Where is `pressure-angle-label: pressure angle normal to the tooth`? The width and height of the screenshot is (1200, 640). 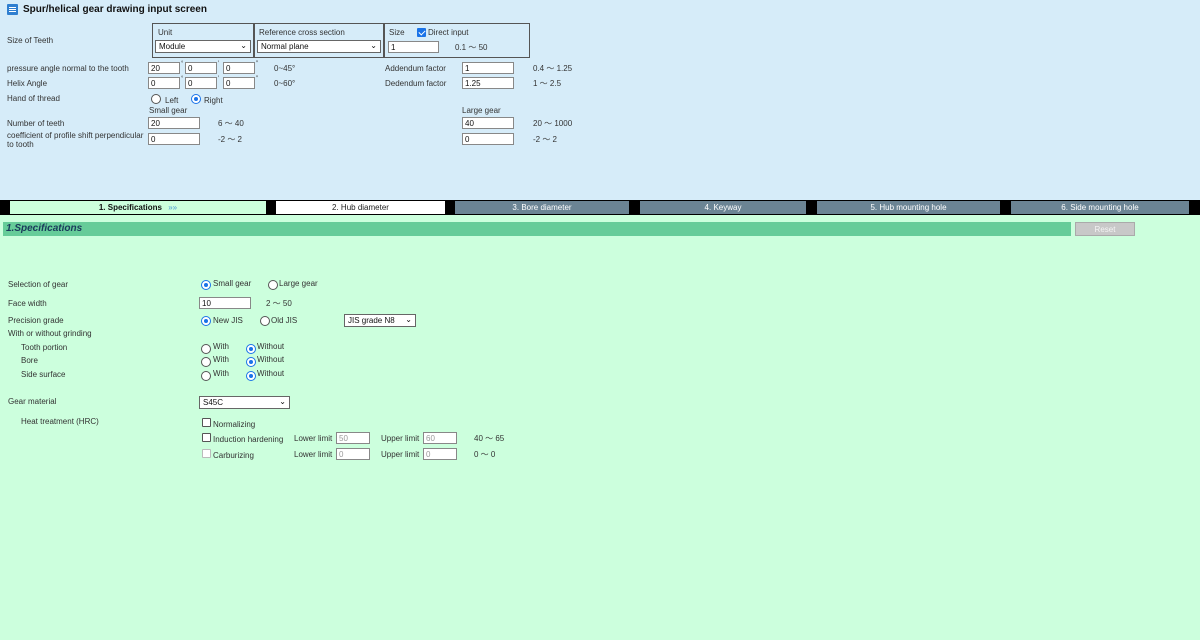
pressure-angle-label: pressure angle normal to the tooth is located at coordinates (68, 68).